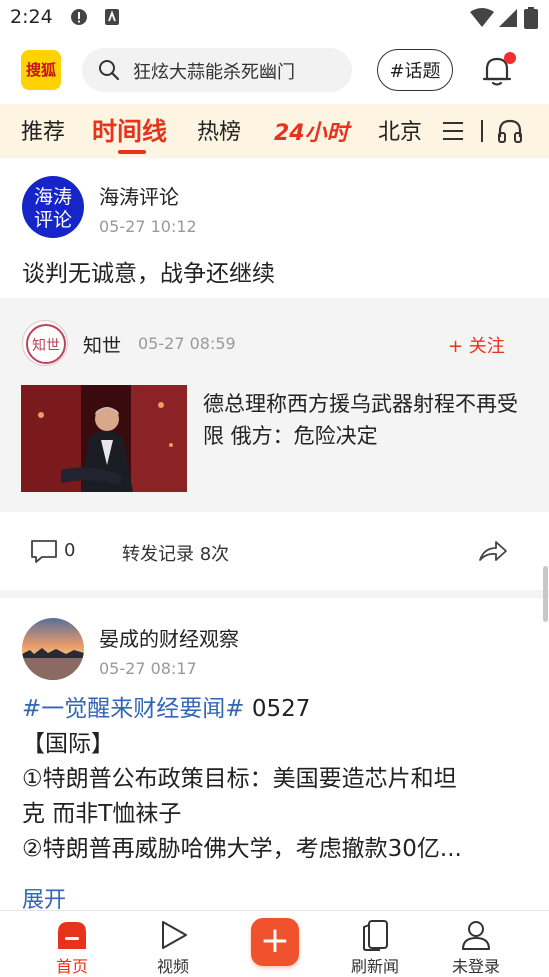 The height and width of the screenshot is (977, 549). I want to click on publish-plus-button: +, so click(275, 942).